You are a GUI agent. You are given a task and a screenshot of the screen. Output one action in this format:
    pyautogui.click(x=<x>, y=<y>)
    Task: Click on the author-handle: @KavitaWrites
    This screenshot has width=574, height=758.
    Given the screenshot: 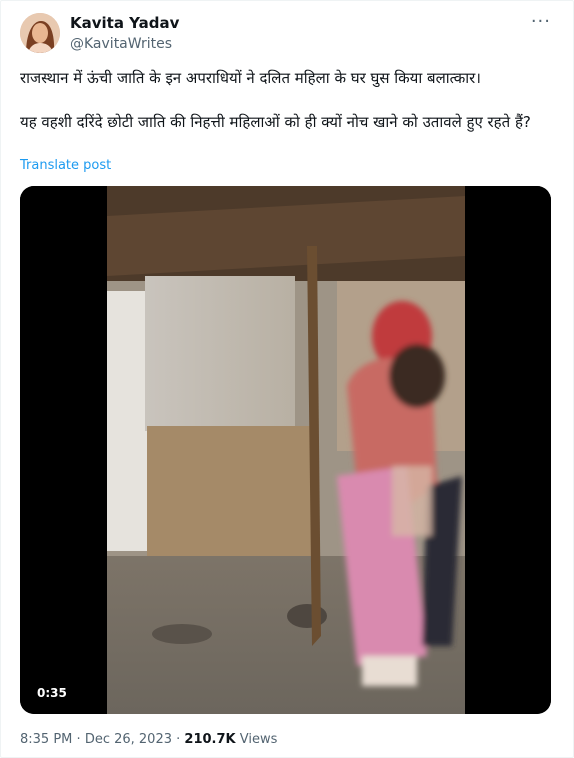 What is the action you would take?
    pyautogui.click(x=121, y=44)
    